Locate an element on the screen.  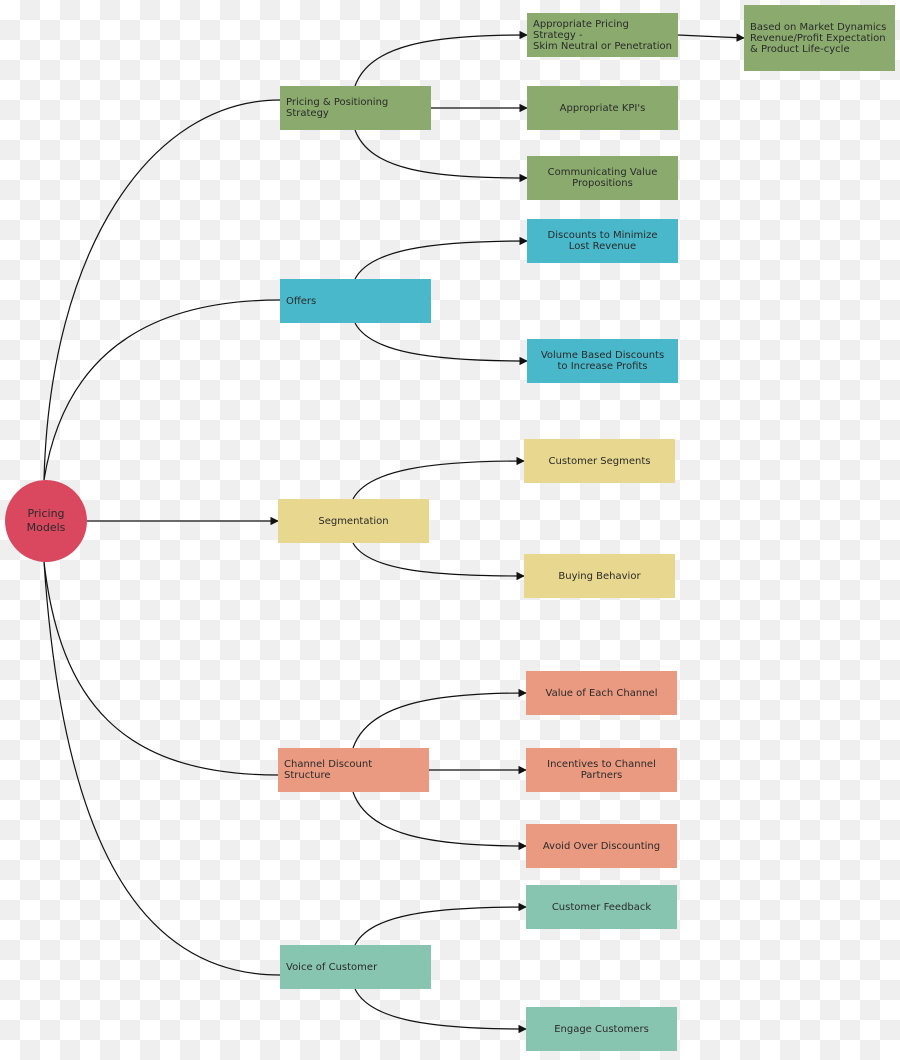
edge-offers-volume is located at coordinates (441, 344).